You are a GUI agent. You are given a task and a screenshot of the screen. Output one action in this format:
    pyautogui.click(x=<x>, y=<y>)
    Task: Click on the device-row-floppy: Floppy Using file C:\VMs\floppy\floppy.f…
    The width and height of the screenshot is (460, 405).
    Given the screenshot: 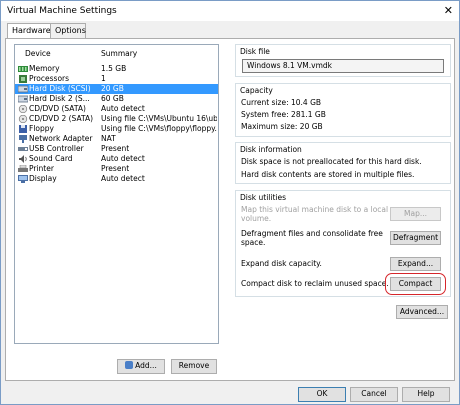 What is the action you would take?
    pyautogui.click(x=116, y=129)
    